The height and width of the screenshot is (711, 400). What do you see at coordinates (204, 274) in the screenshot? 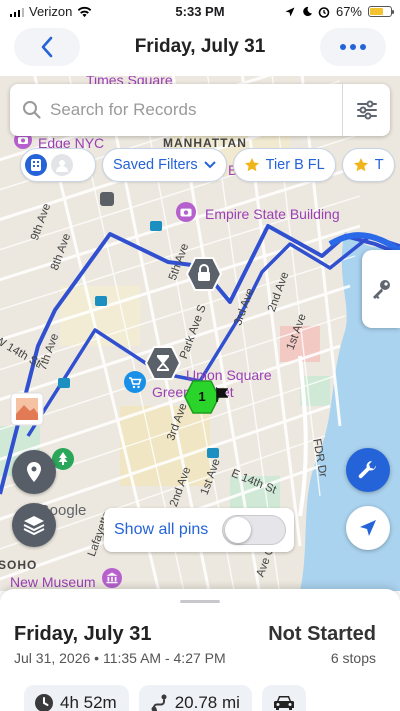
I see `lock-pin` at bounding box center [204, 274].